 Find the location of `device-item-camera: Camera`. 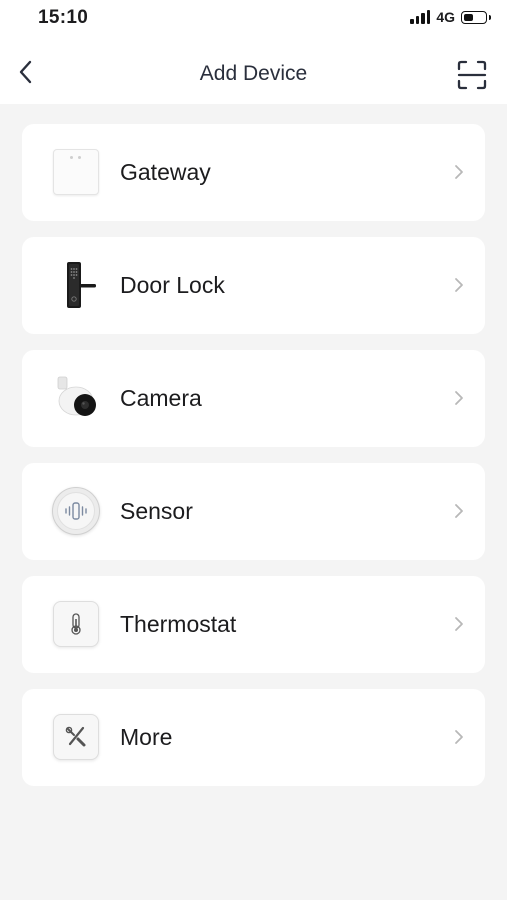

device-item-camera: Camera is located at coordinates (253, 398).